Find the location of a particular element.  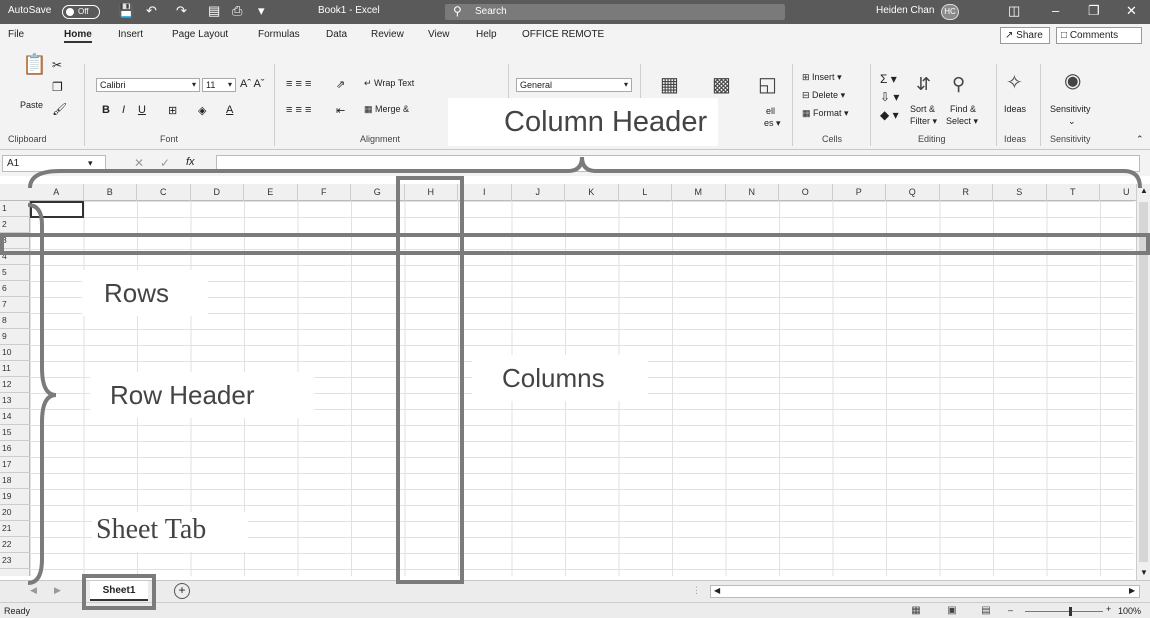

paste-button: Paste is located at coordinates (31, 105).